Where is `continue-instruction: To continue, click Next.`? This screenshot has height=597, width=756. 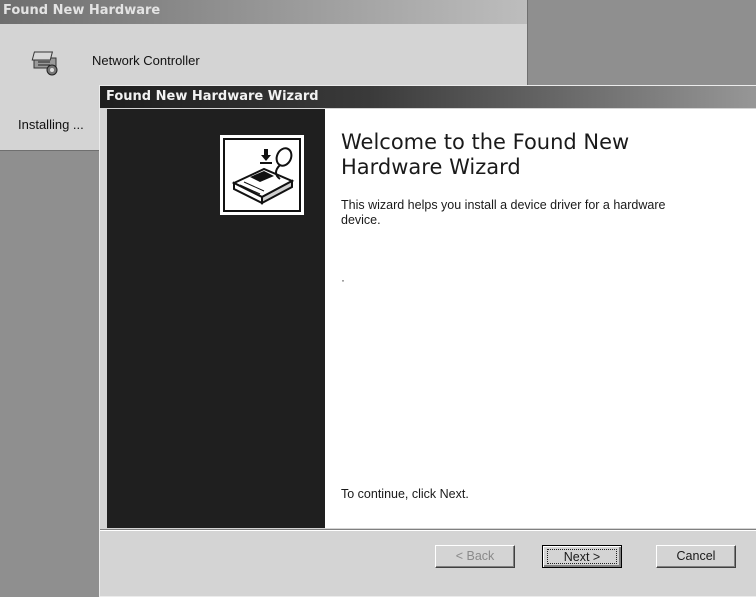
continue-instruction: To continue, click Next. is located at coordinates (405, 494).